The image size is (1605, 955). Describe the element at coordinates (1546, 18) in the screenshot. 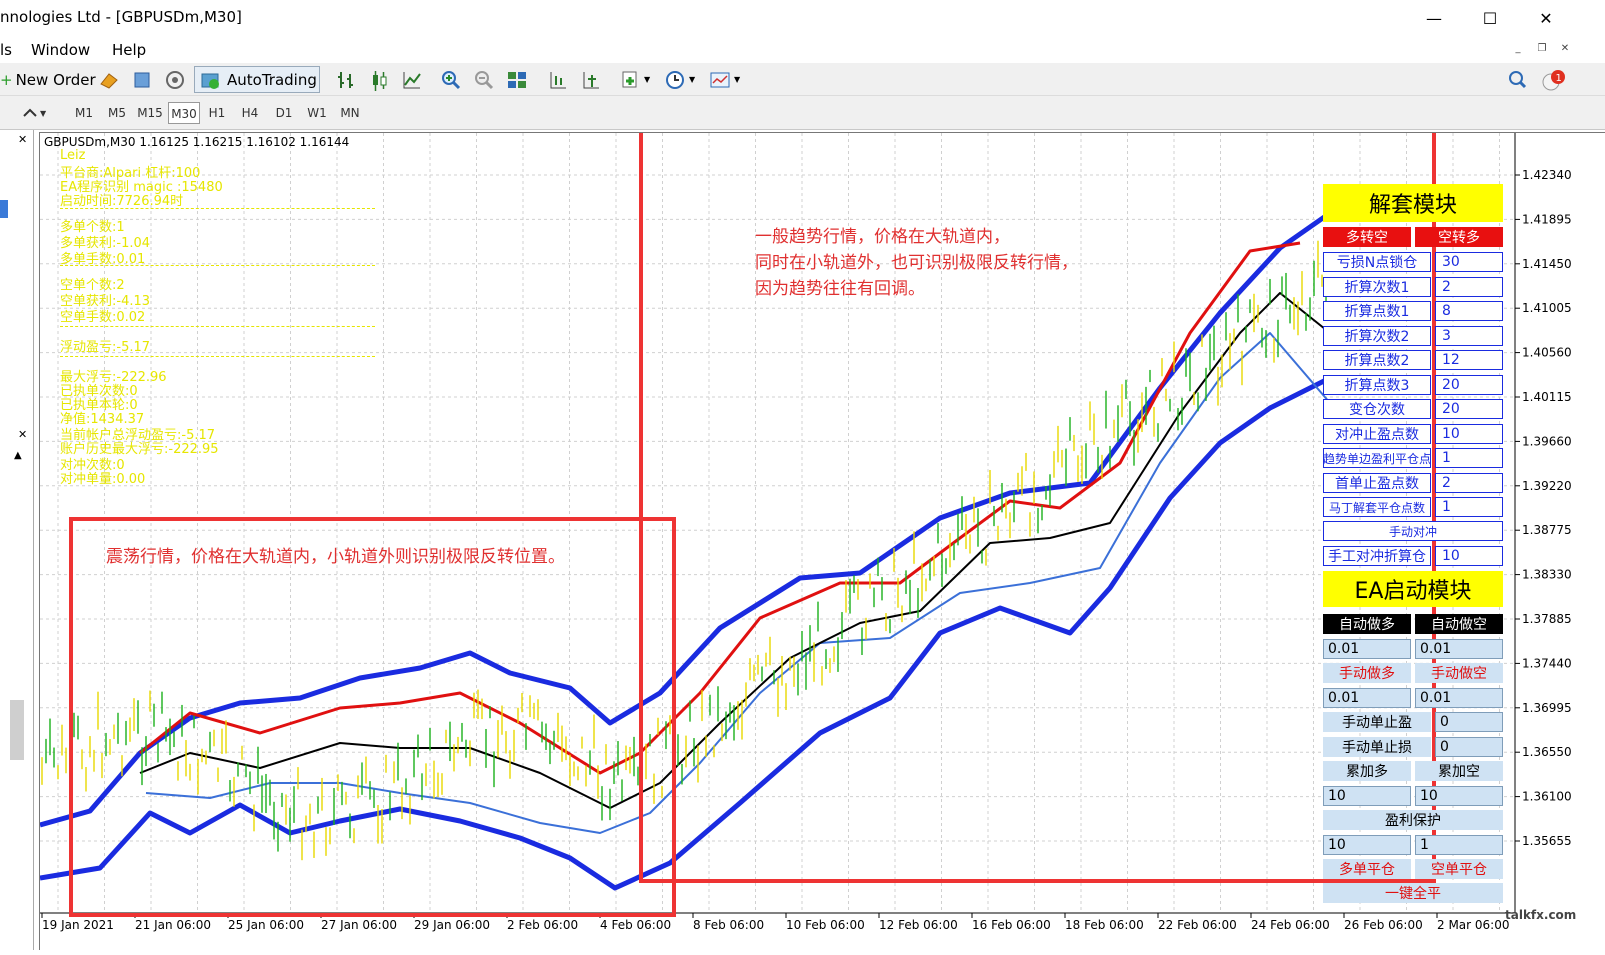

I see `close-button: ✕` at that location.